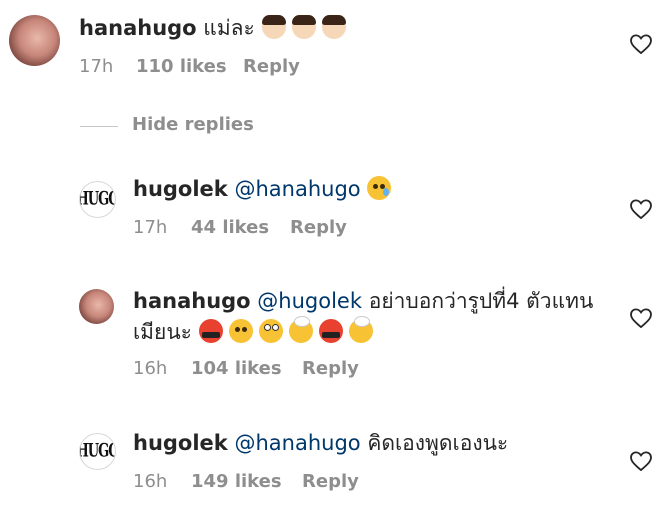 This screenshot has height=508, width=665. I want to click on comment-meta: 16h 149 likes Reply, so click(246, 481).